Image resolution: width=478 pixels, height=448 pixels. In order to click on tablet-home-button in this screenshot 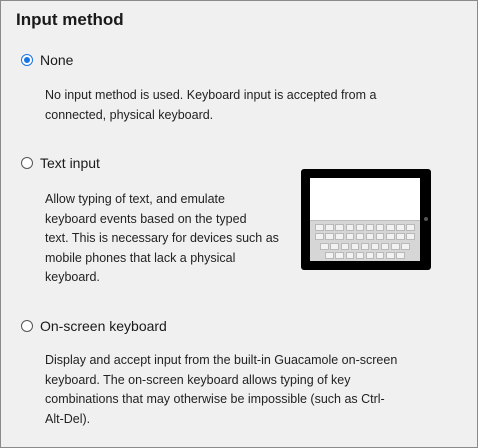, I will do `click(426, 219)`.